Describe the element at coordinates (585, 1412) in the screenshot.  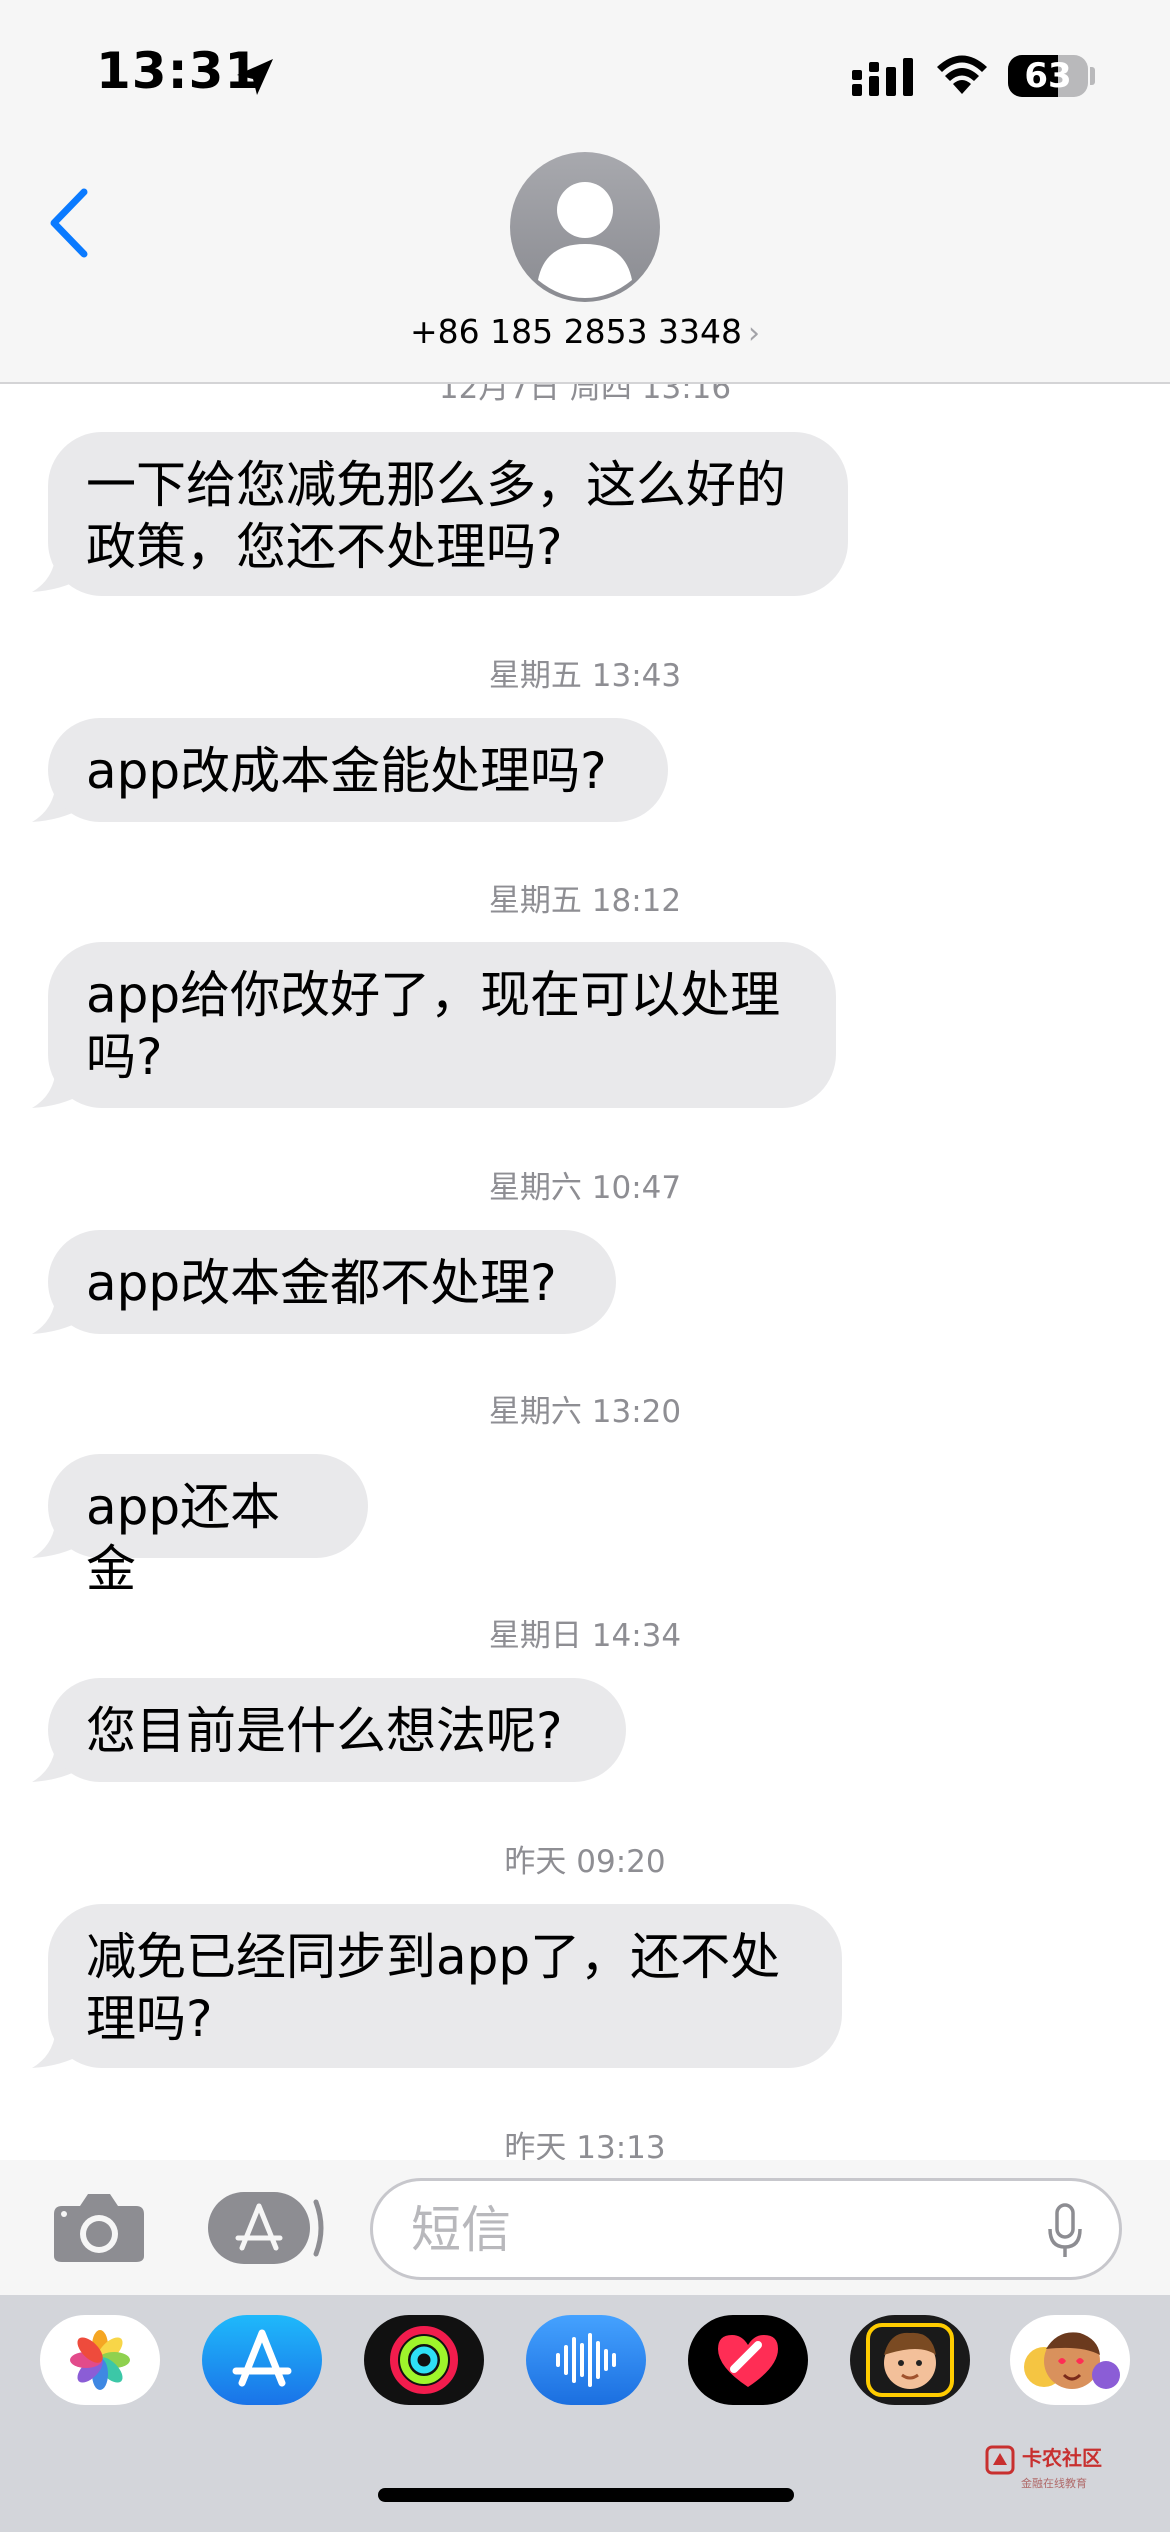
I see `message-timestamp: 星期六 13:20` at that location.